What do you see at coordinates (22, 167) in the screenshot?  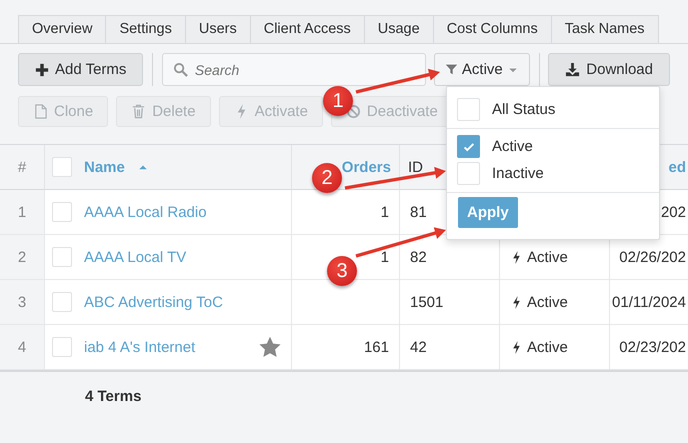 I see `column-header: #` at bounding box center [22, 167].